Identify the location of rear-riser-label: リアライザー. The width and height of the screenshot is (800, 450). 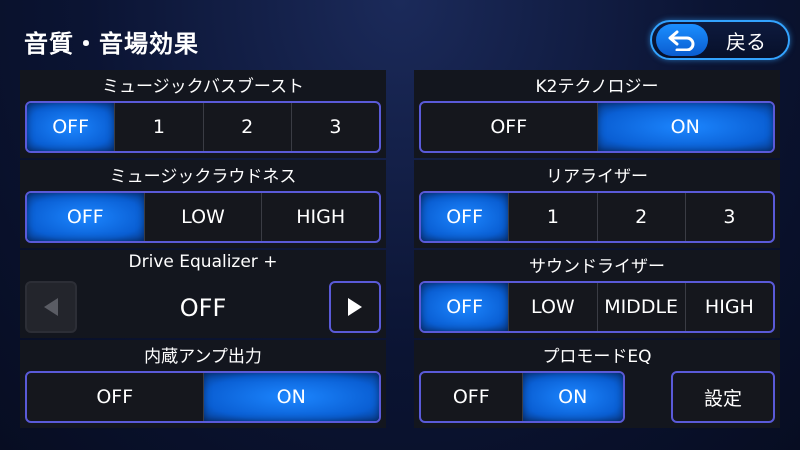
(597, 177).